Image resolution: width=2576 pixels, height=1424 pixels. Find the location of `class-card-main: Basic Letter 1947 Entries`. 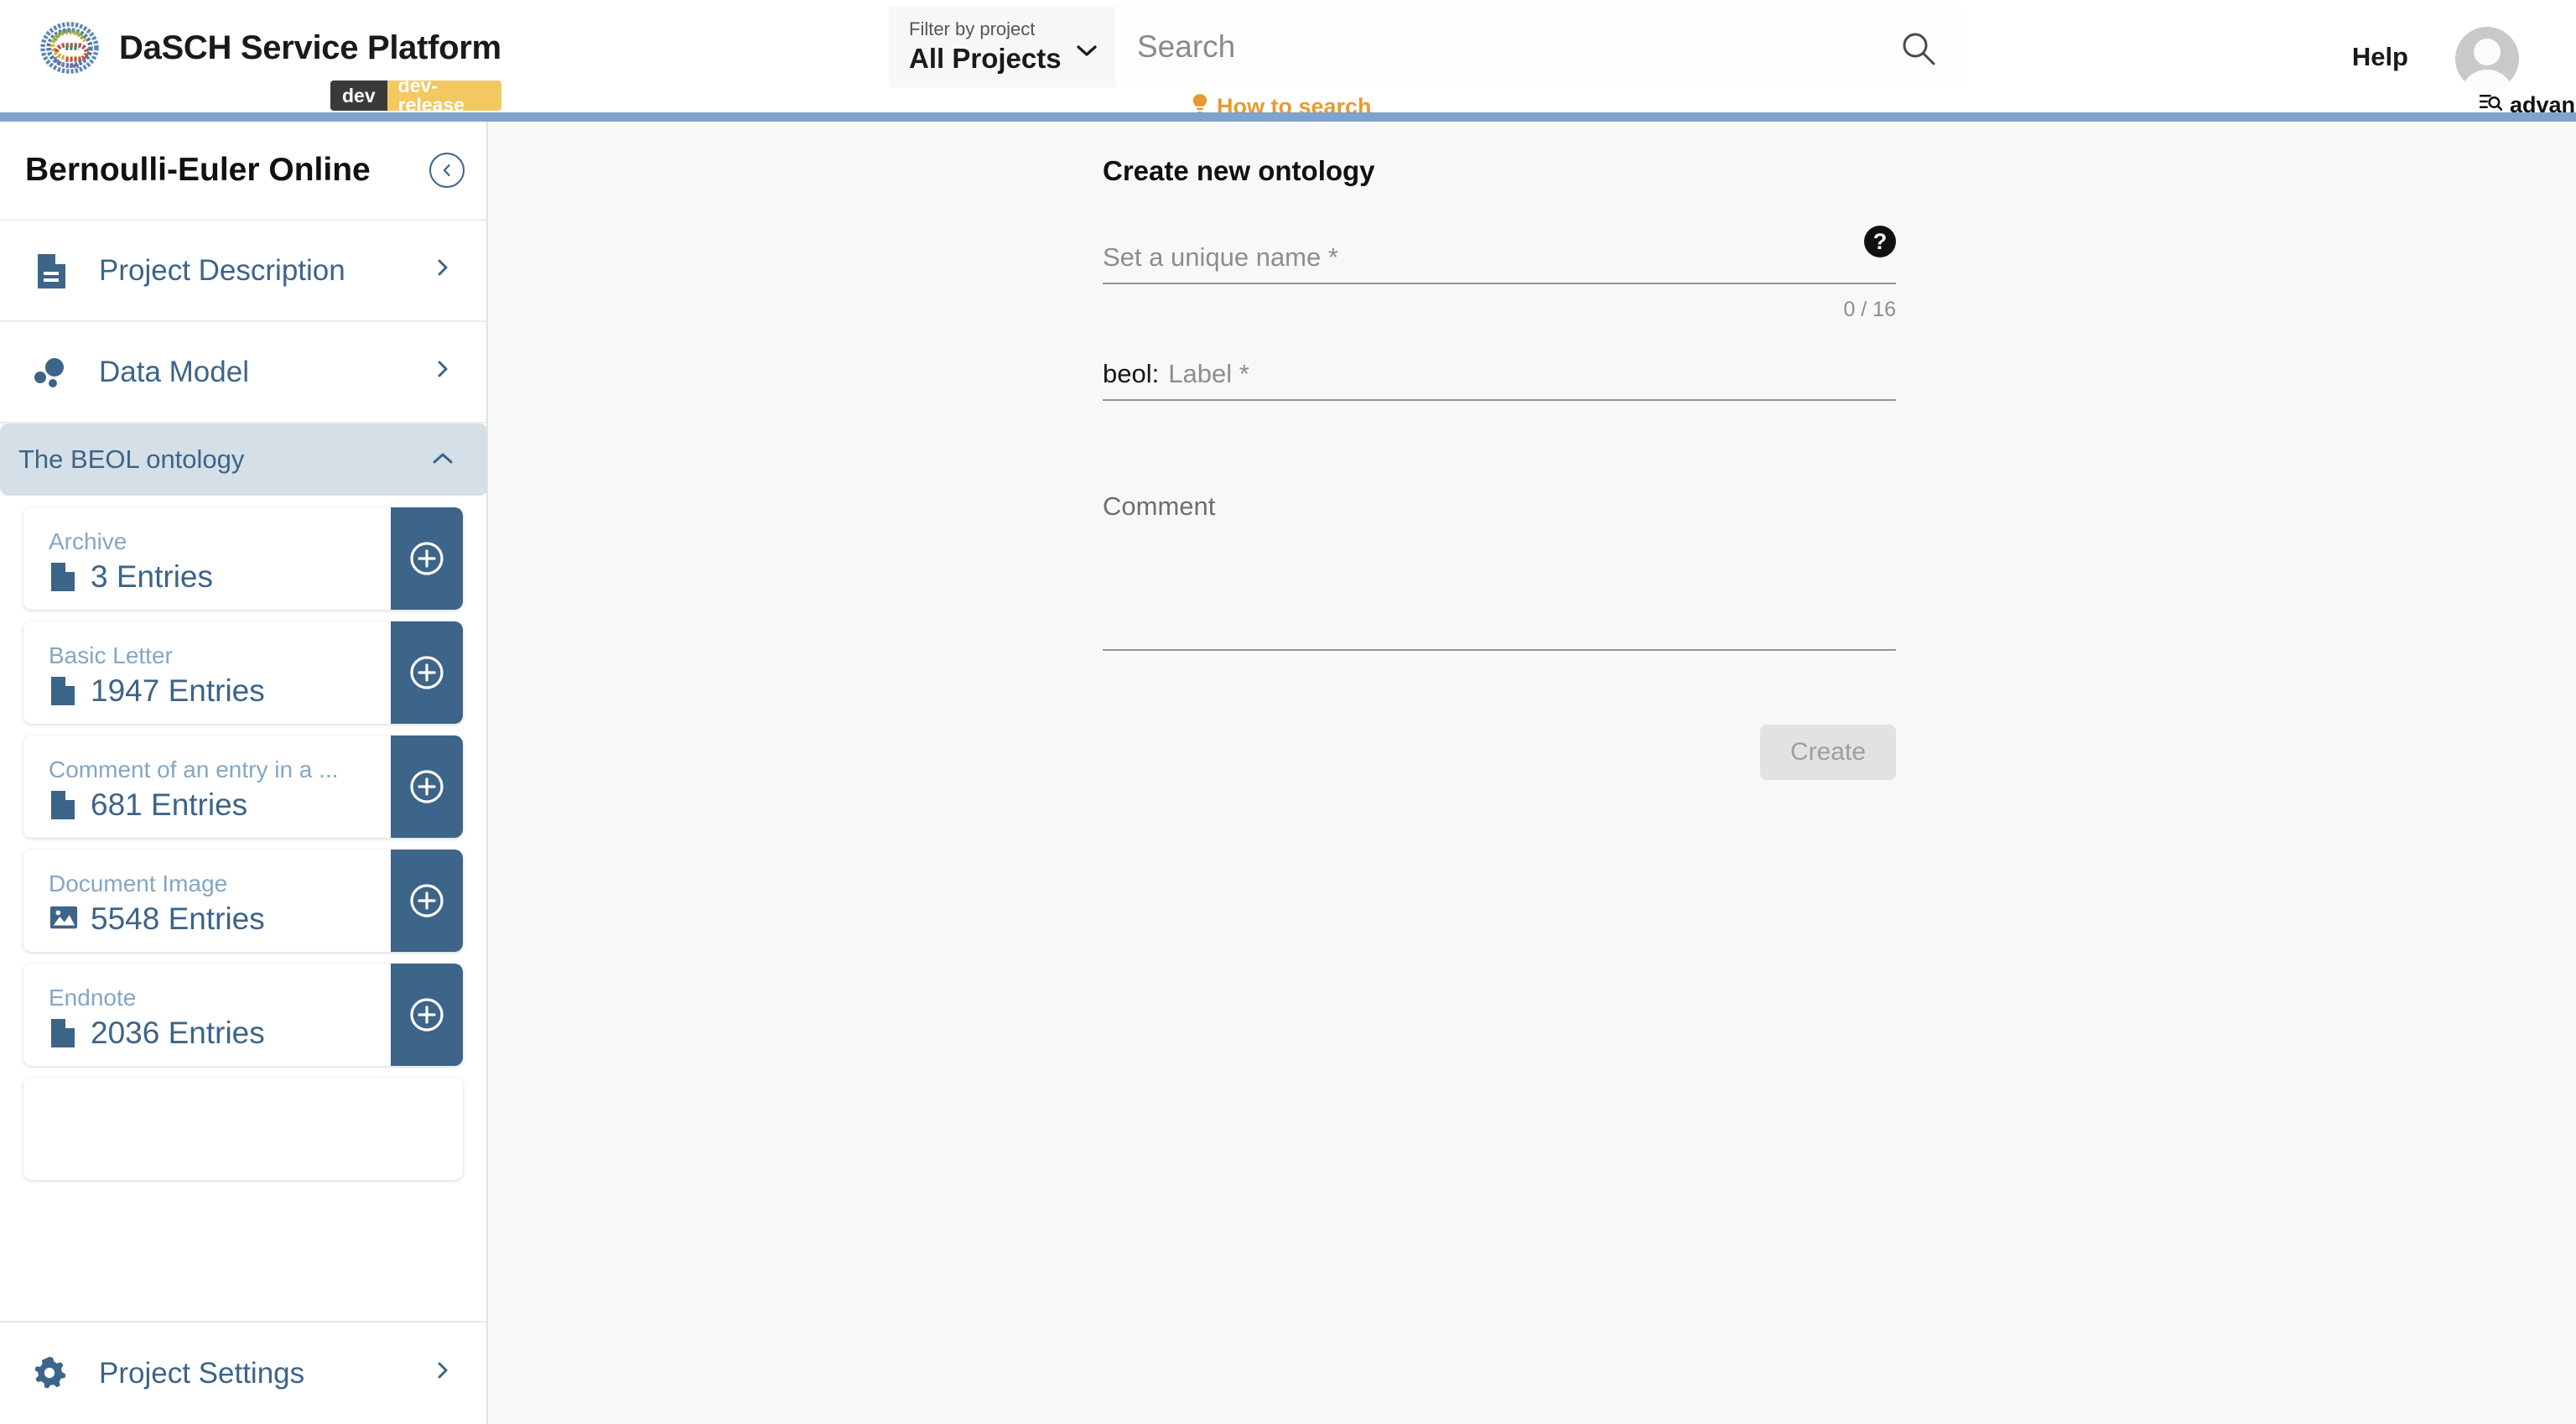

class-card-main: Basic Letter 1947 Entries is located at coordinates (207, 672).